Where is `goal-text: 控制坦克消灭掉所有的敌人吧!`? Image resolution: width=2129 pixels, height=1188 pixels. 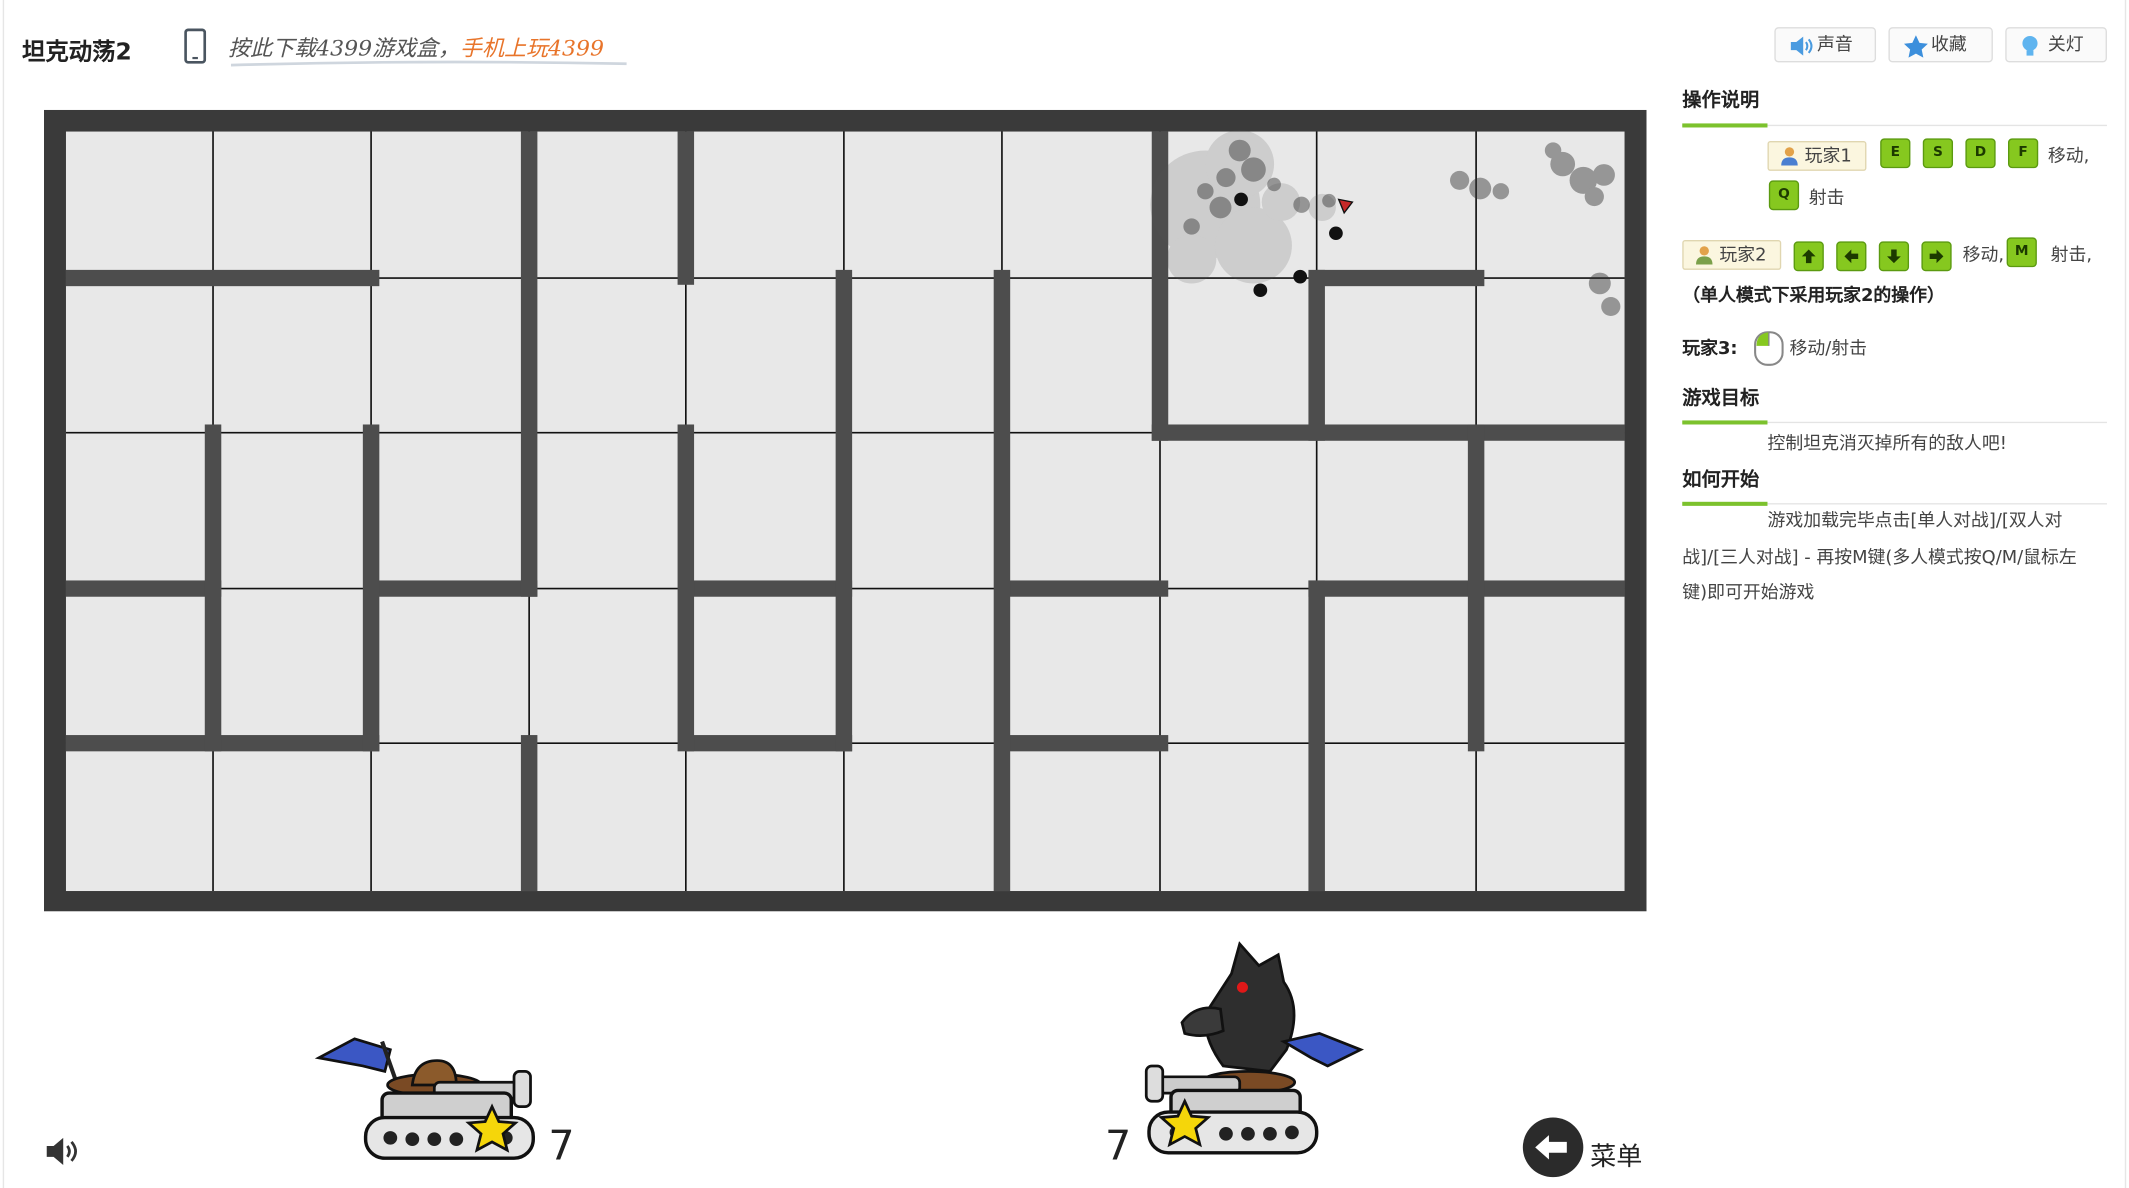
goal-text: 控制坦克消灭掉所有的敌人吧! is located at coordinates (1887, 444).